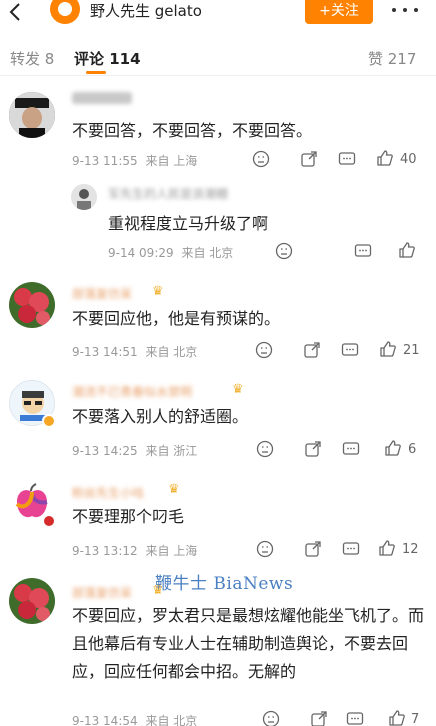 The width and height of the screenshot is (436, 726). Describe the element at coordinates (107, 58) in the screenshot. I see `tab-comment: 评论 114` at that location.